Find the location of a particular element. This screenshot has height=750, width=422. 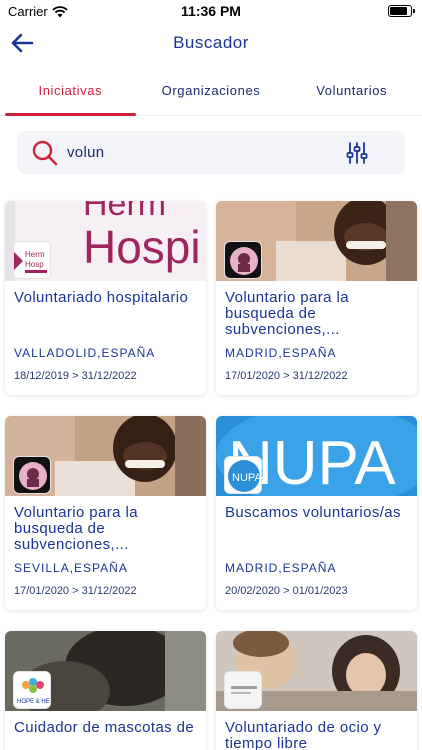

nav-bar: Buscador is located at coordinates (211, 44).